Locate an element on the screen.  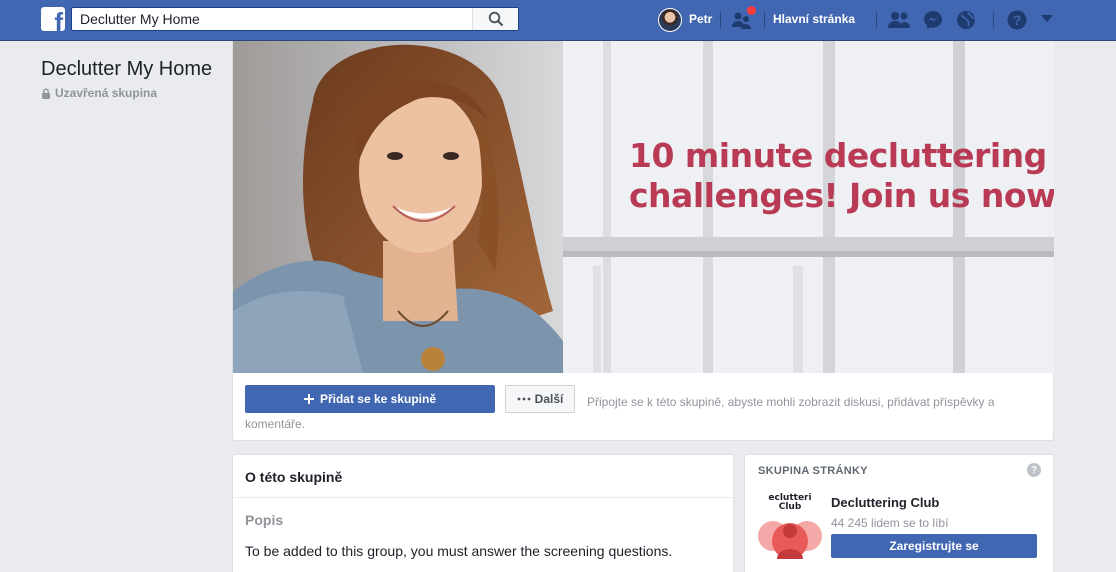
join-group-button: Přidat se ke skupině is located at coordinates (370, 399).